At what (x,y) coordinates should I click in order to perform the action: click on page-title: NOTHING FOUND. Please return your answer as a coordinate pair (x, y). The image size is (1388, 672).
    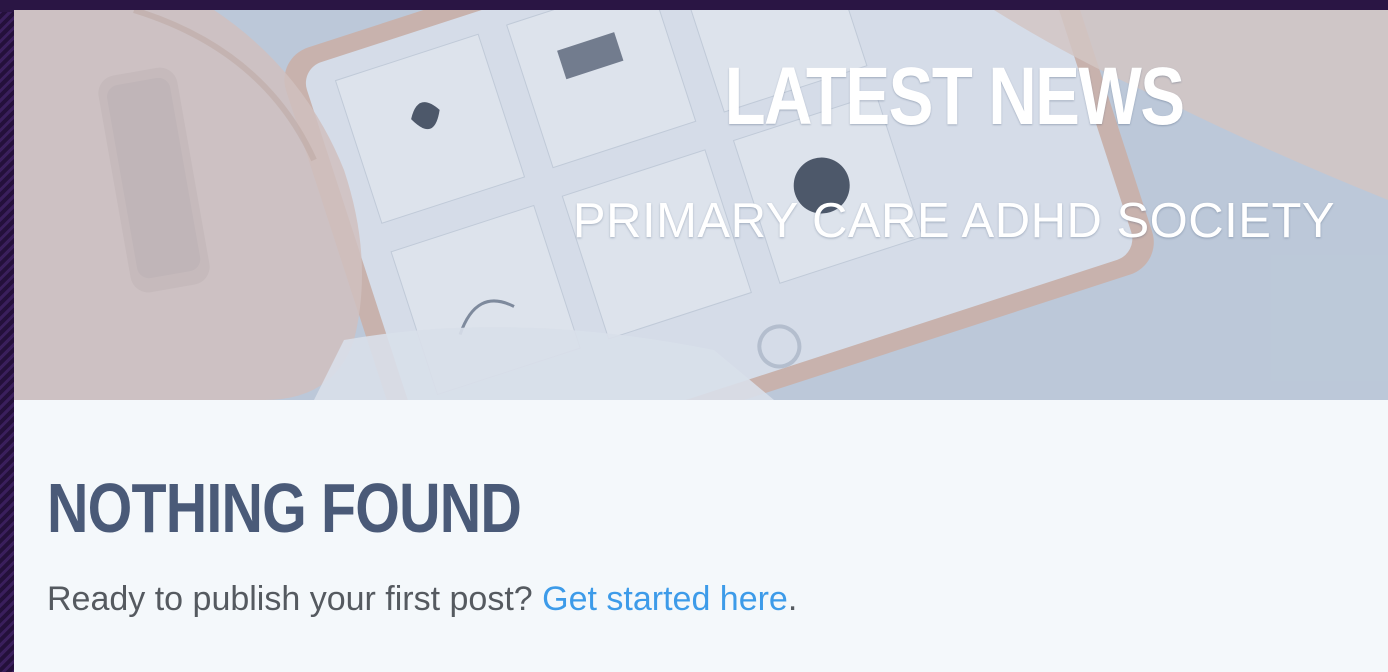
    Looking at the image, I should click on (284, 508).